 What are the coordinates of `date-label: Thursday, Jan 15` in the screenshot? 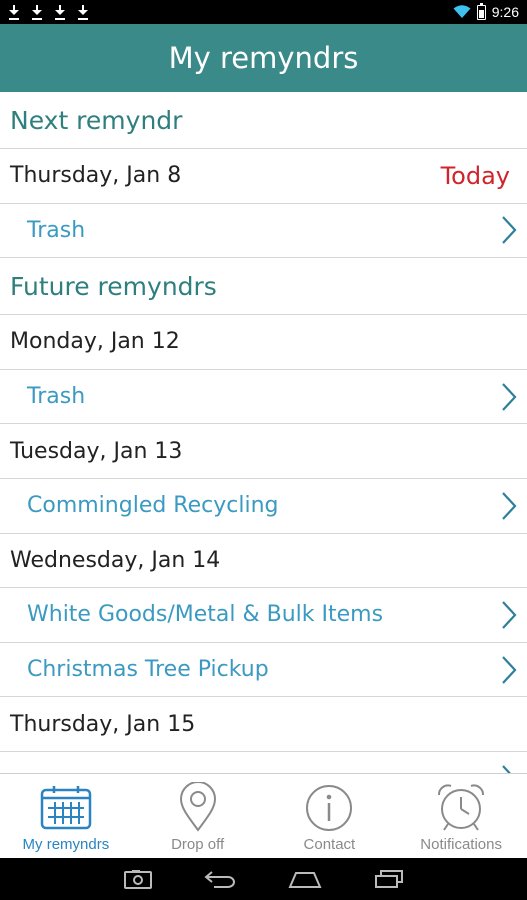 It's located at (103, 724).